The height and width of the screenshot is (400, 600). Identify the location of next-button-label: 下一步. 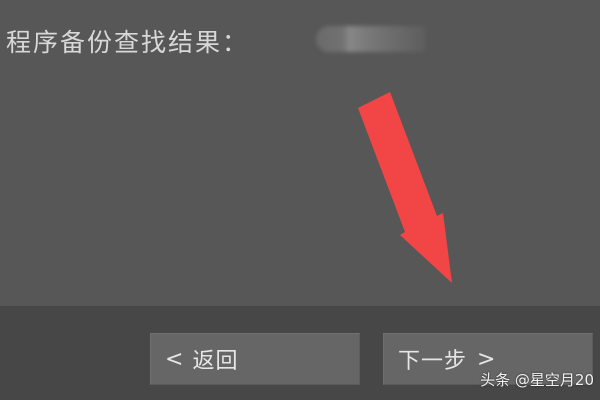
(433, 361).